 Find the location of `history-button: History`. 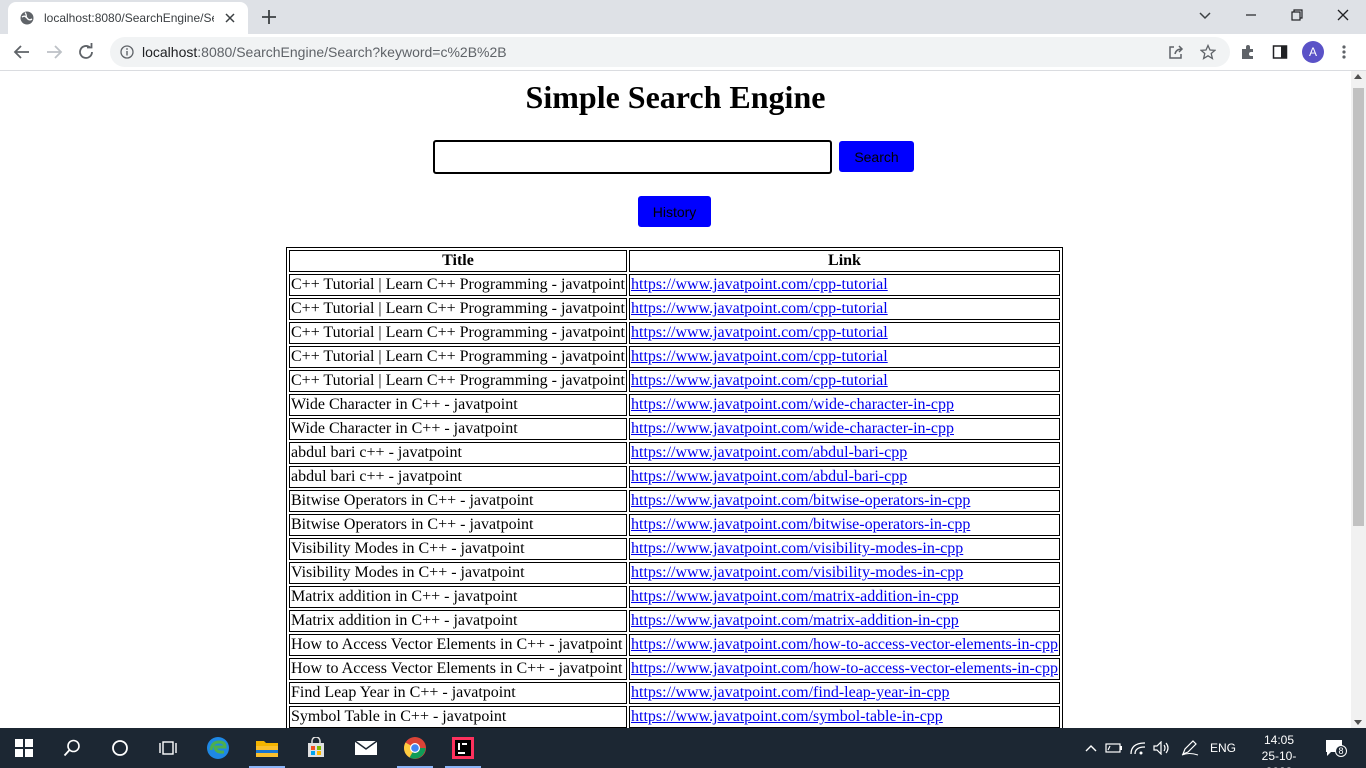

history-button: History is located at coordinates (674, 211).